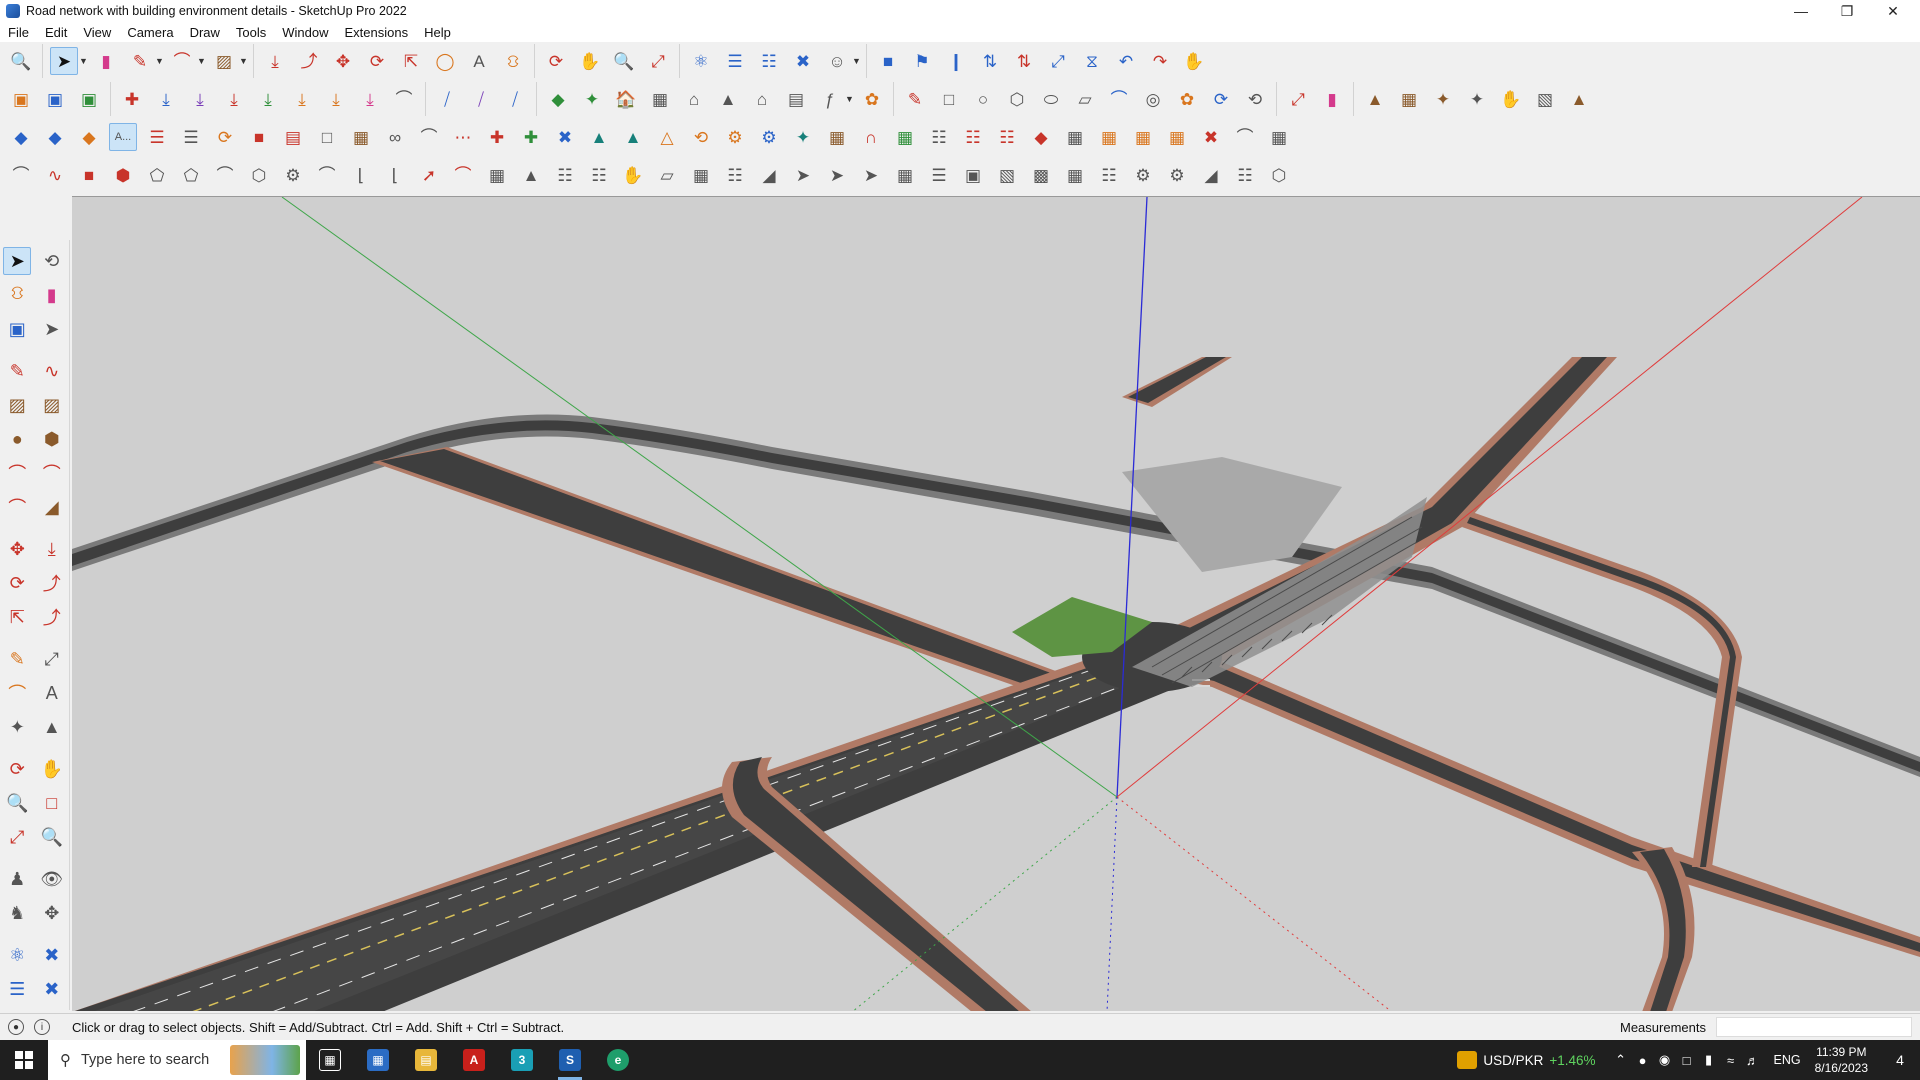 This screenshot has height=1080, width=1920. What do you see at coordinates (769, 175) in the screenshot?
I see `slope-icon: ◢` at bounding box center [769, 175].